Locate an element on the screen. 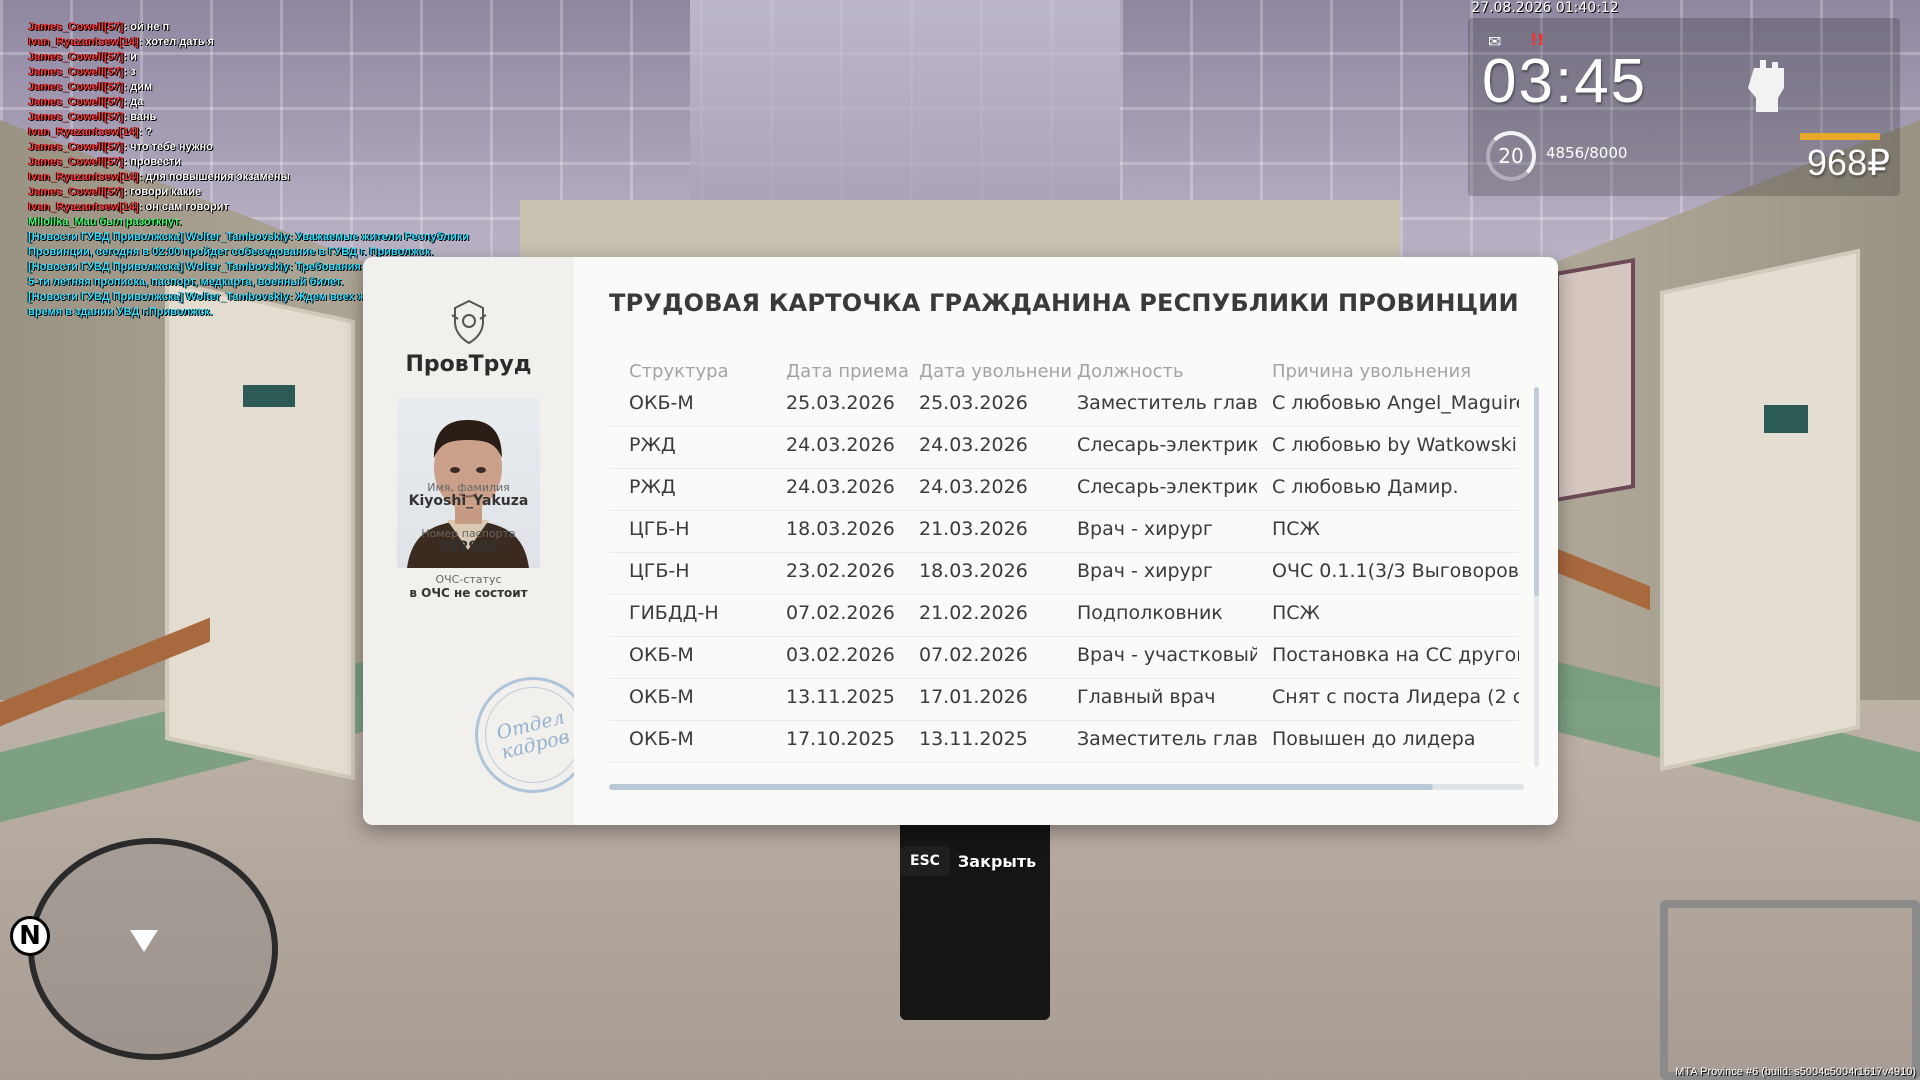 The height and width of the screenshot is (1080, 1920). cell-dismissal-date: 25.03.2026 is located at coordinates (973, 403).